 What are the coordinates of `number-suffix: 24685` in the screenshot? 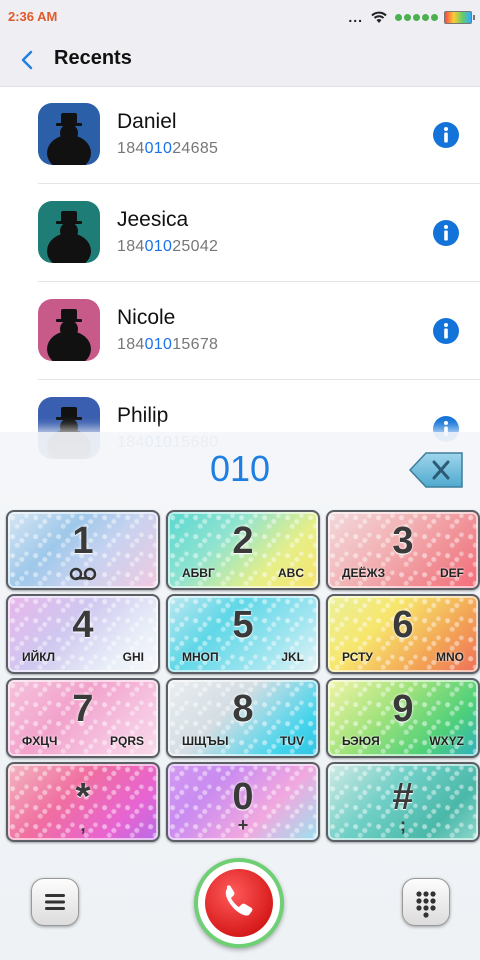 It's located at (195, 148).